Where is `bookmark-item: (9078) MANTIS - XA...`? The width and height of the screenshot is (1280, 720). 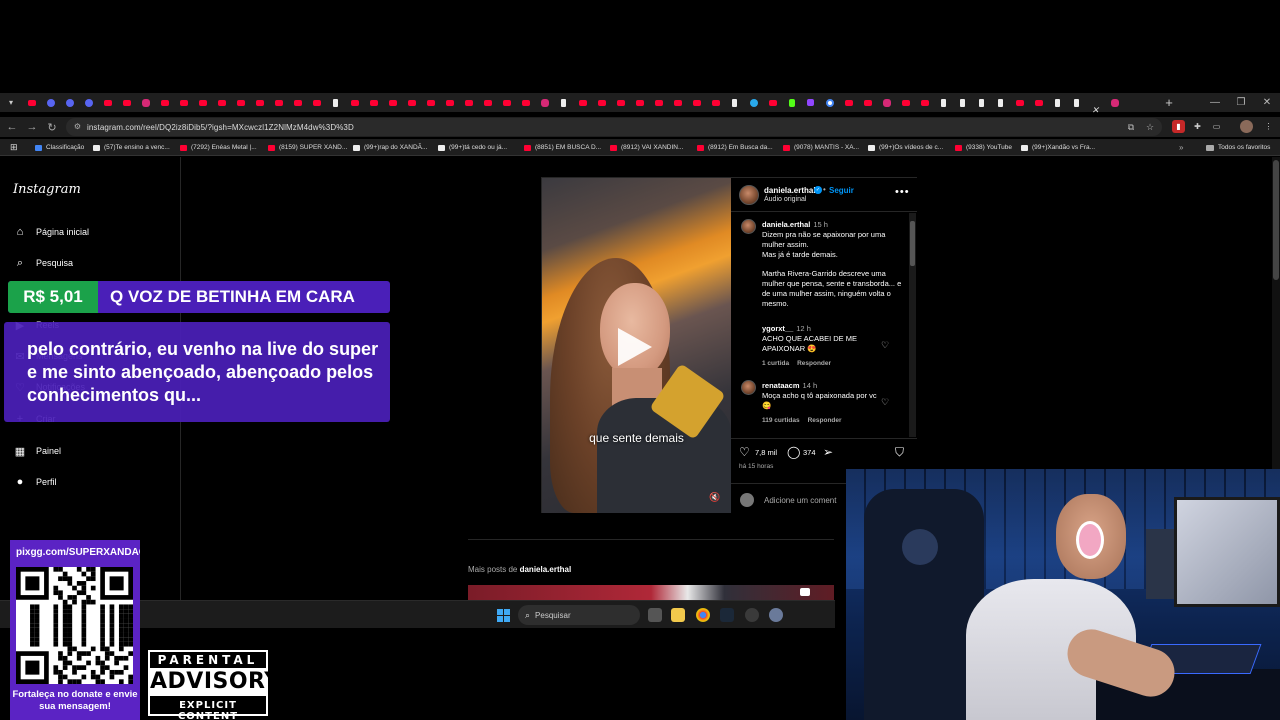 bookmark-item: (9078) MANTIS - XA... is located at coordinates (821, 147).